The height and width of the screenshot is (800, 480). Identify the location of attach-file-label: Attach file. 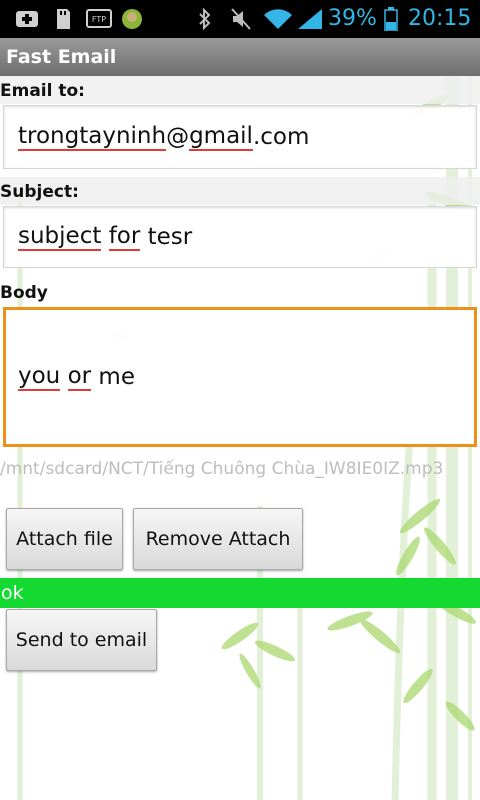
(64, 539).